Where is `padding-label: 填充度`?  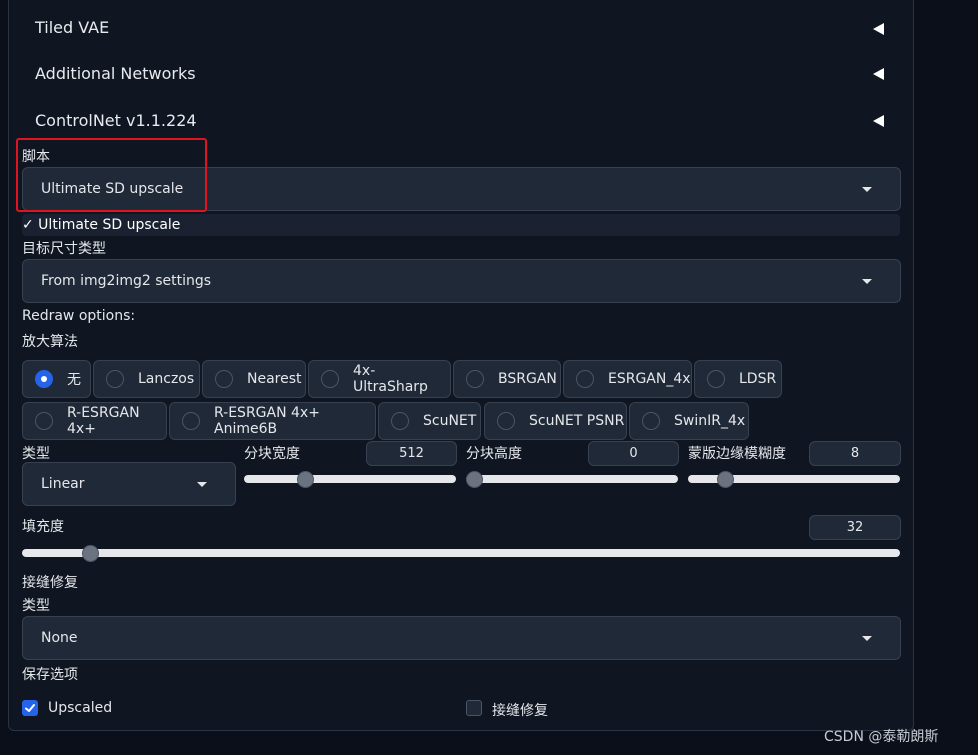 padding-label: 填充度 is located at coordinates (43, 527).